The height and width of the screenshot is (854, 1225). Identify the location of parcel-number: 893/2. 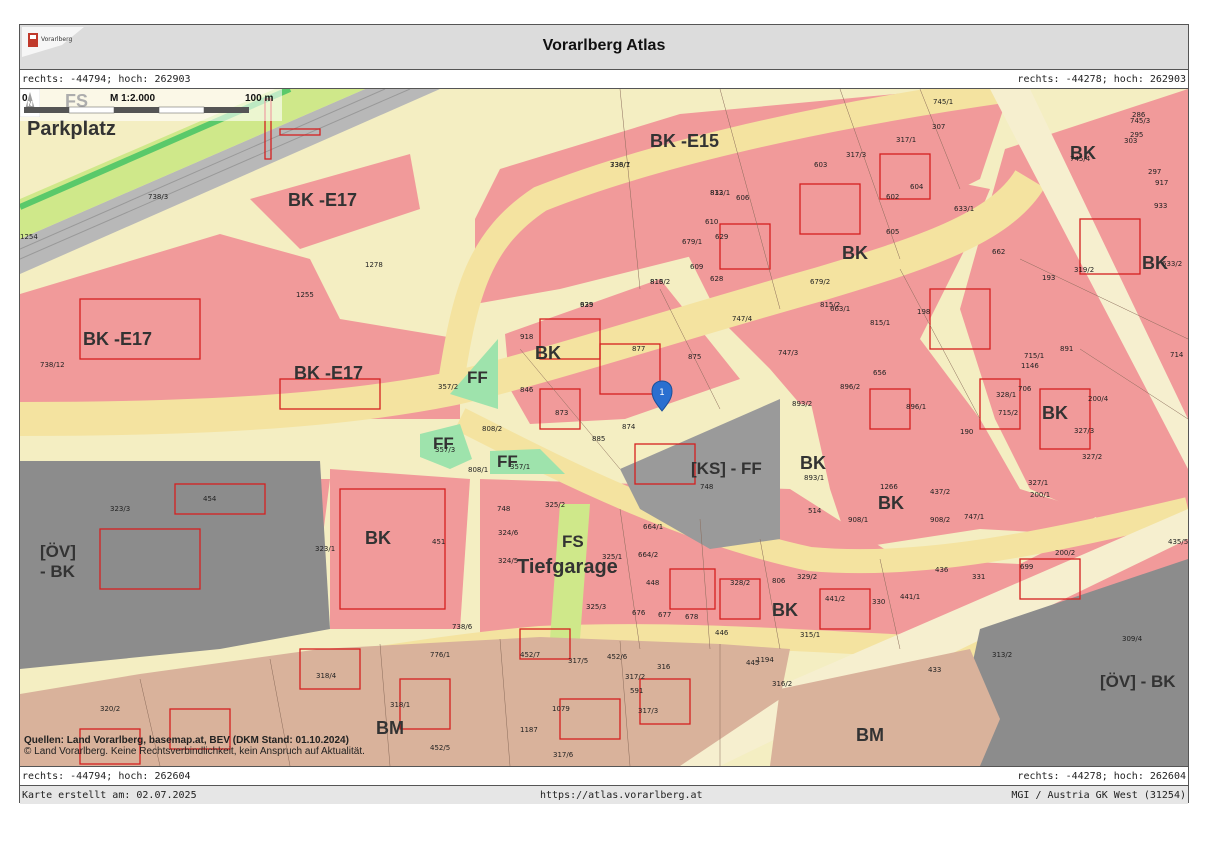
(802, 404).